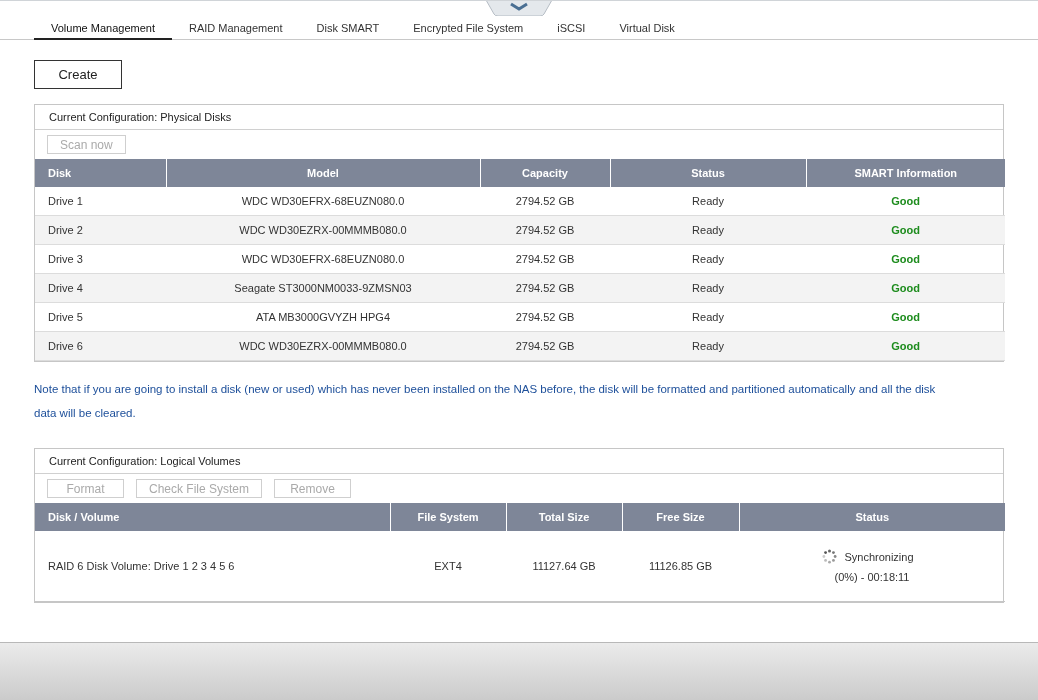 Image resolution: width=1038 pixels, height=700 pixels. Describe the element at coordinates (519, 8) in the screenshot. I see `collapse-handle-icon` at that location.